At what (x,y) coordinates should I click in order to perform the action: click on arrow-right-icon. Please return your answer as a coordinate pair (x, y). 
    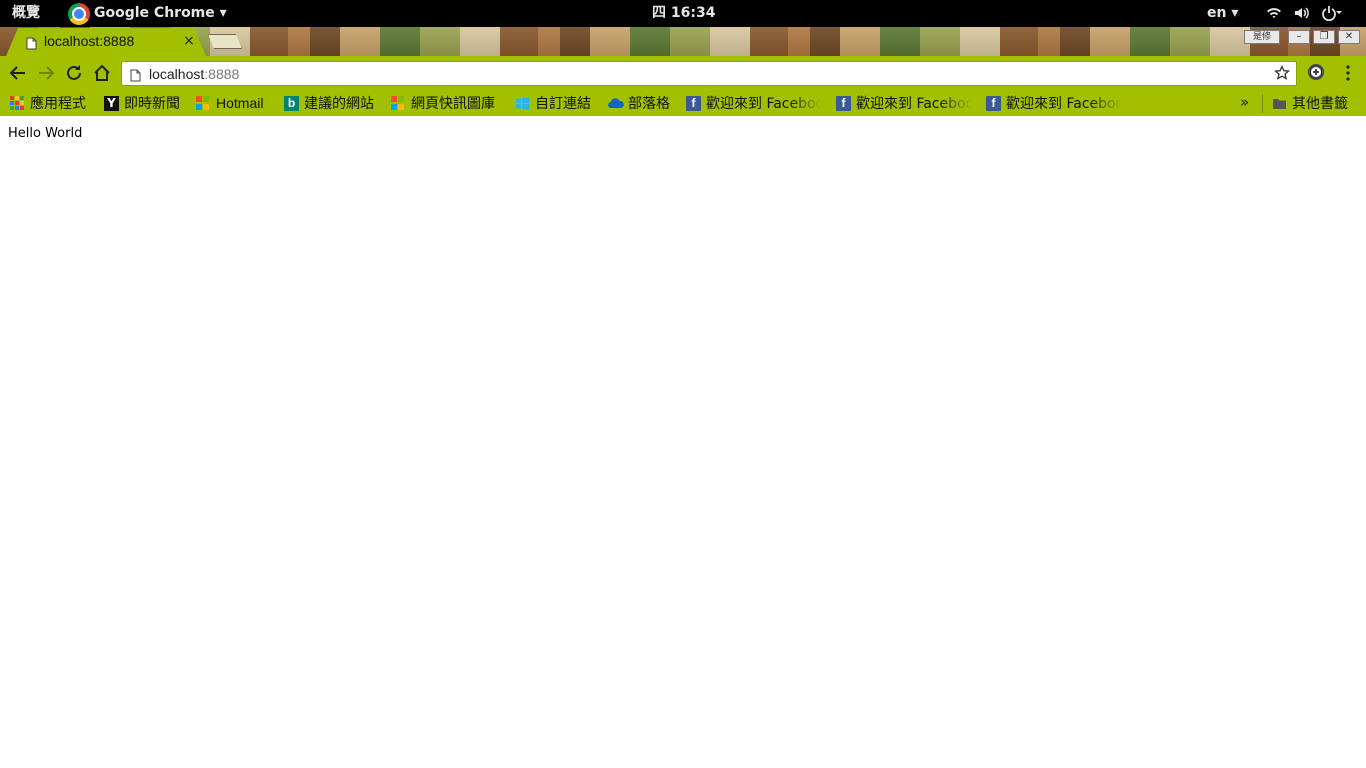
    Looking at the image, I should click on (47, 73).